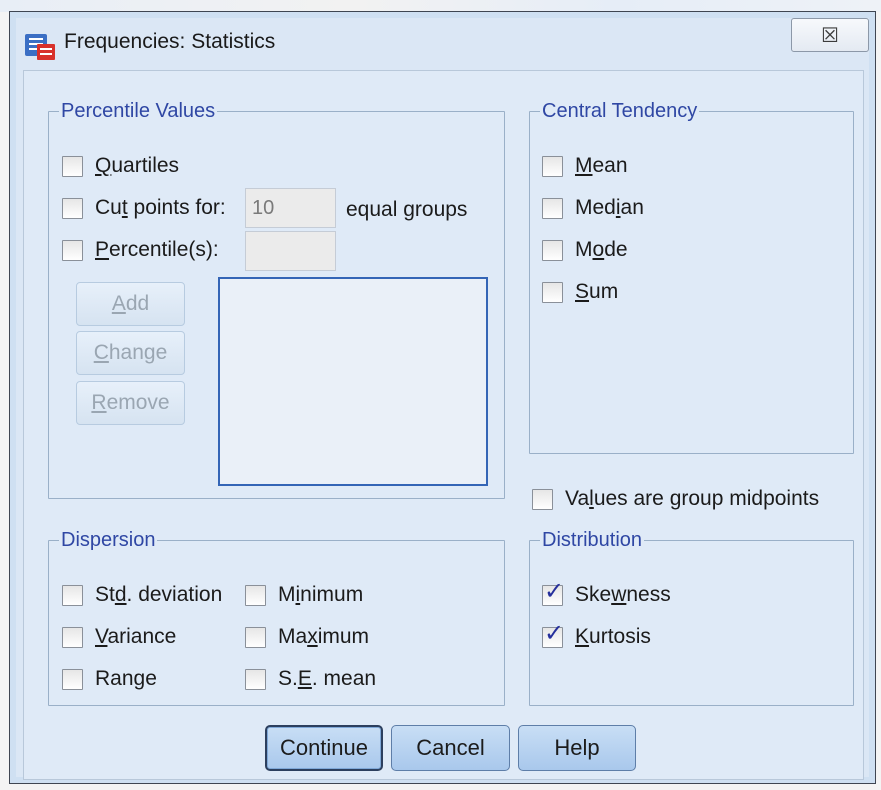 Image resolution: width=881 pixels, height=790 pixels. I want to click on median-label: Median, so click(609, 207).